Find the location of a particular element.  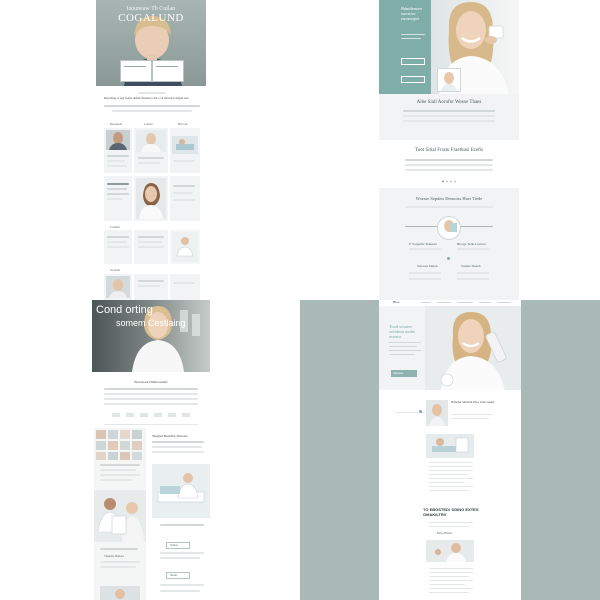

left-button: Thensile Buttaro is located at coordinates (114, 556).